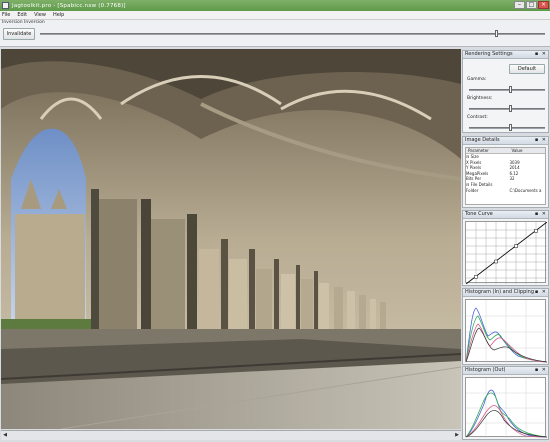 This screenshot has width=550, height=442. I want to click on histogram-luminance-series, so click(506, 345).